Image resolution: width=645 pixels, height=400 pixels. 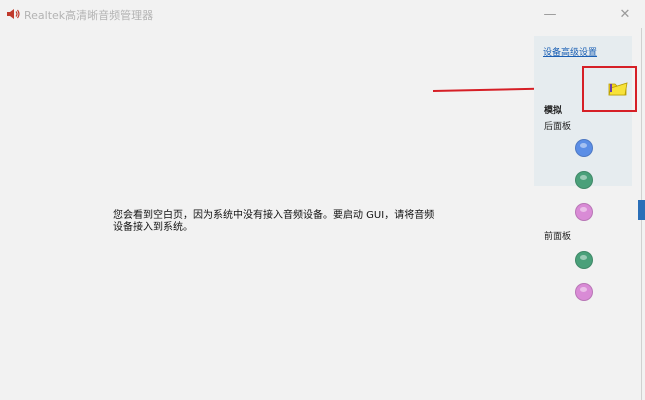 What do you see at coordinates (584, 212) in the screenshot?
I see `back-jack-pink` at bounding box center [584, 212].